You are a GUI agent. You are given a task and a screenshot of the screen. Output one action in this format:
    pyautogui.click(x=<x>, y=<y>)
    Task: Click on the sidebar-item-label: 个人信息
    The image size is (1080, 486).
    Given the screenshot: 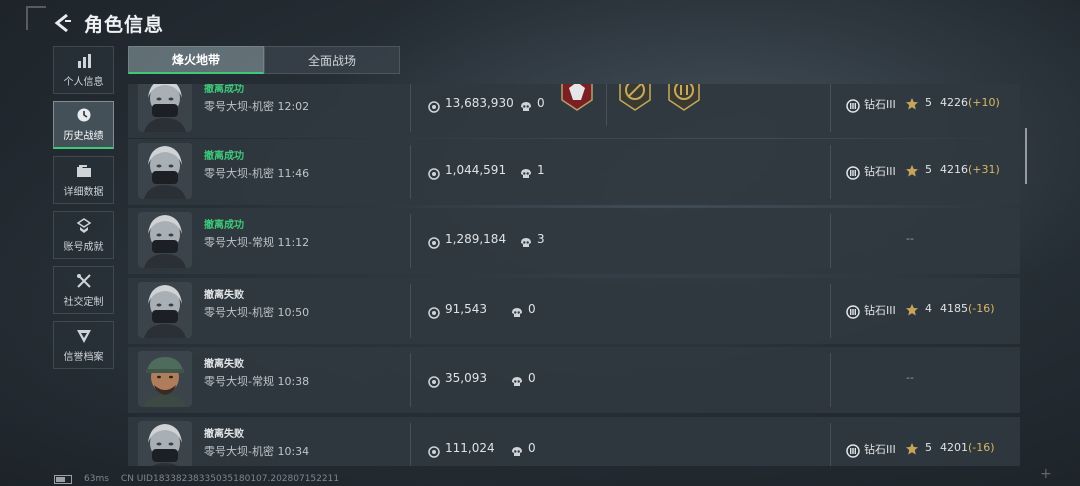 What is the action you would take?
    pyautogui.click(x=83, y=82)
    